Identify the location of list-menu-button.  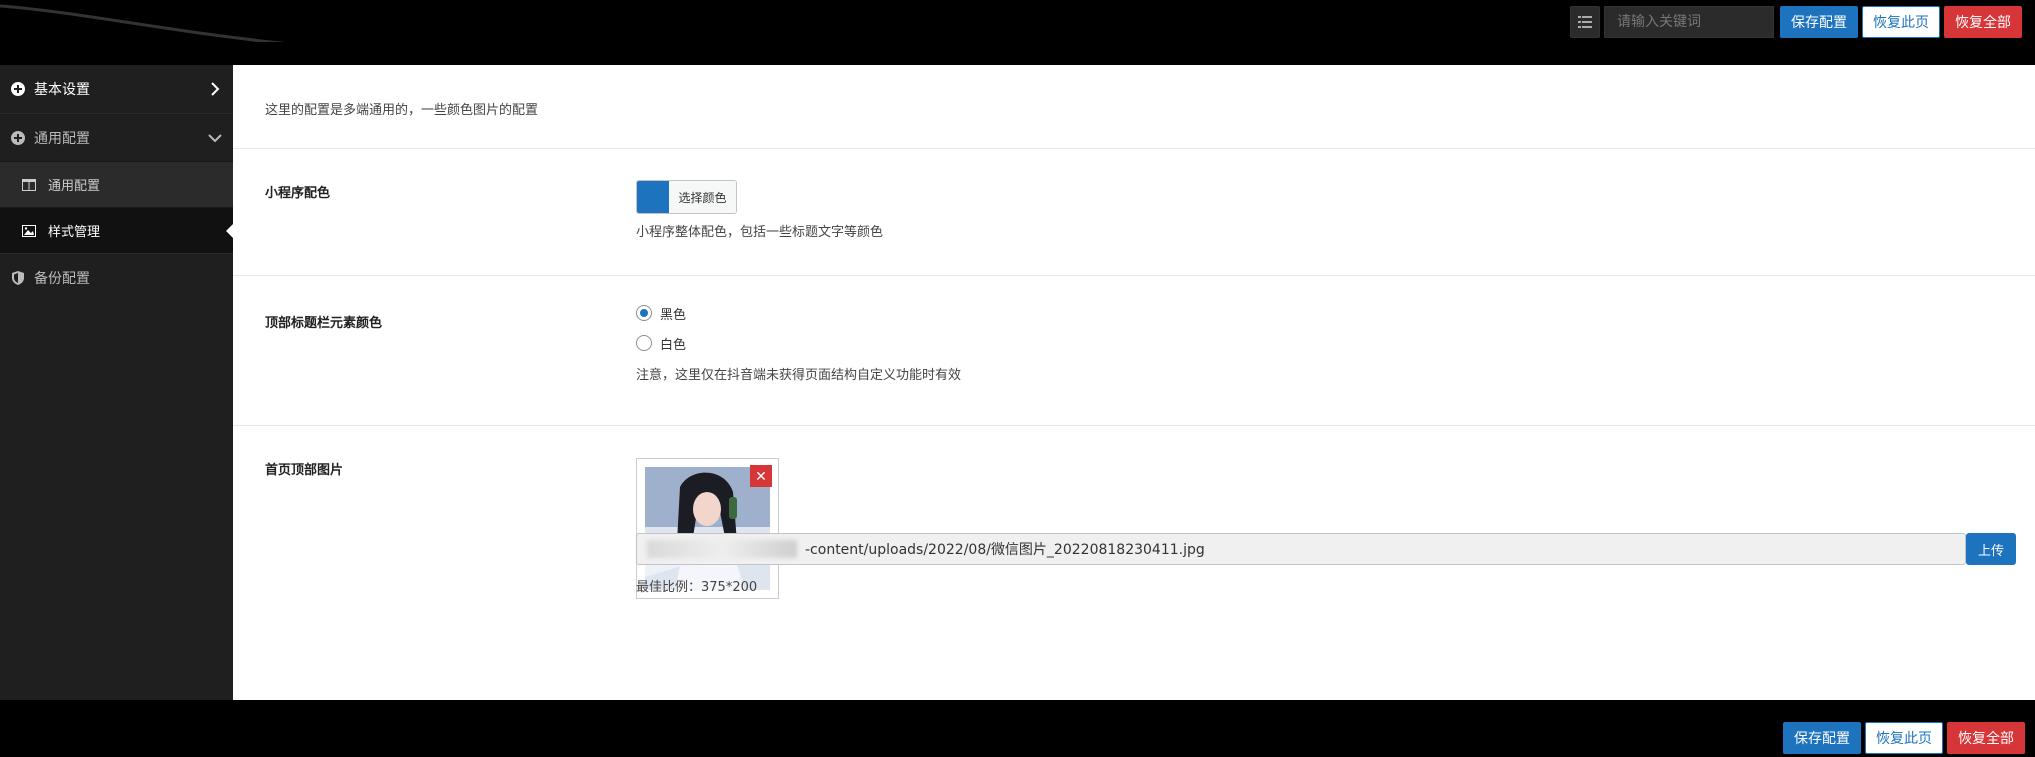
(1585, 22).